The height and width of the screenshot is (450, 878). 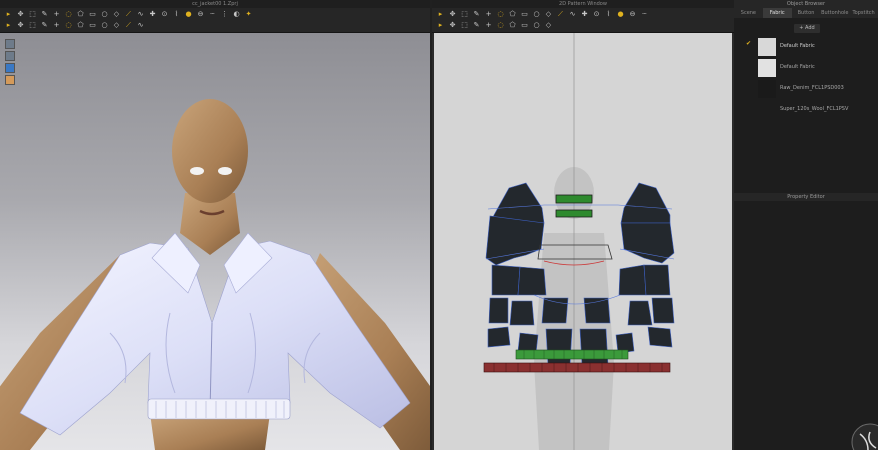 I want to click on topstitch-icon: ┄, so click(x=212, y=14).